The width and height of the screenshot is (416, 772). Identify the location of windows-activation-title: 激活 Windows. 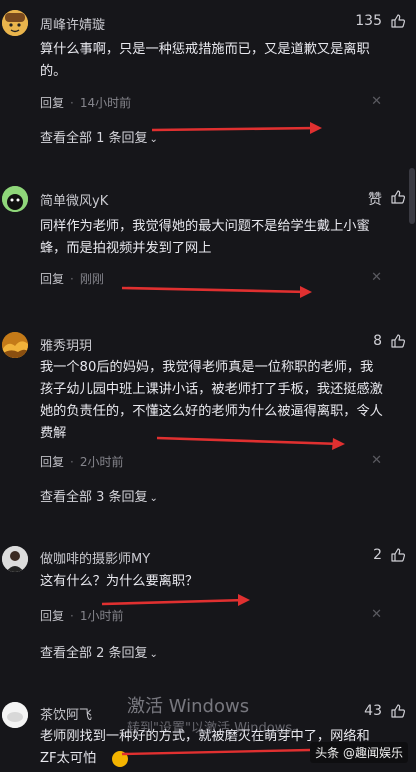
(188, 706).